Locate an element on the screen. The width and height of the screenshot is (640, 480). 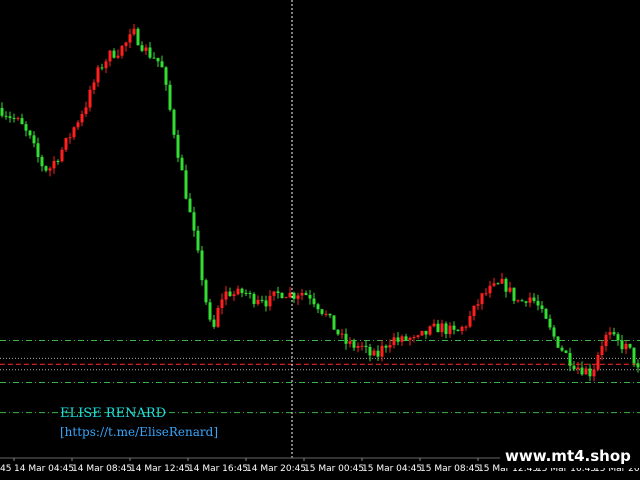
watermark-label: www.mt4.shop is located at coordinates (568, 456).